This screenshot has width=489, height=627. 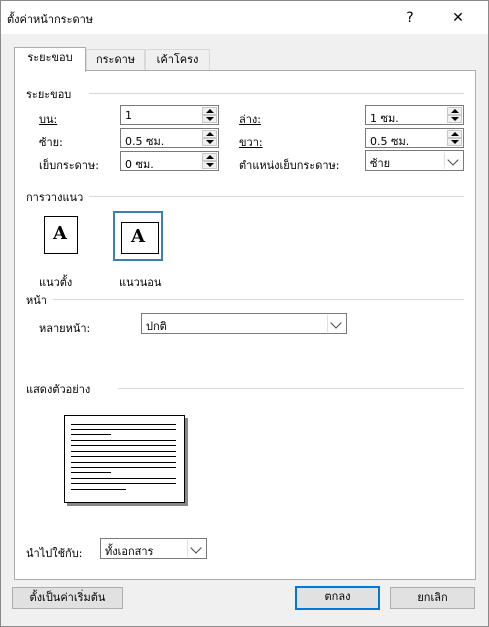 What do you see at coordinates (276, 196) in the screenshot?
I see `orientation-group-divider` at bounding box center [276, 196].